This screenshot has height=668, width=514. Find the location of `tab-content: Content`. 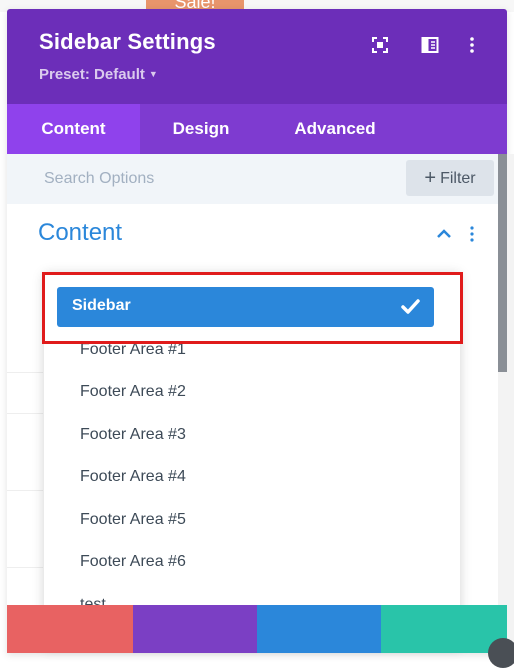

tab-content: Content is located at coordinates (73, 129).